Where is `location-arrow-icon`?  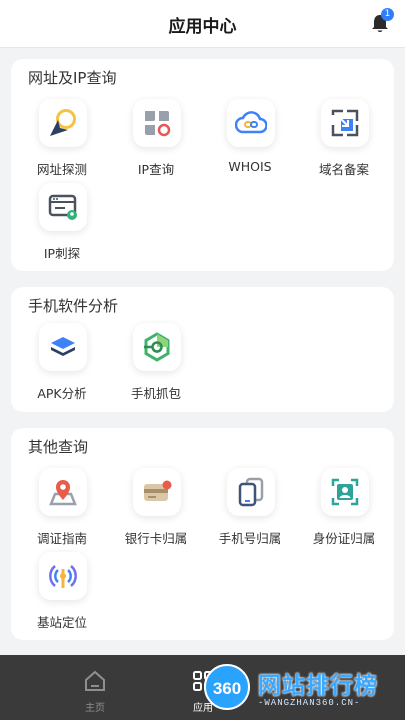
location-arrow-icon is located at coordinates (63, 123).